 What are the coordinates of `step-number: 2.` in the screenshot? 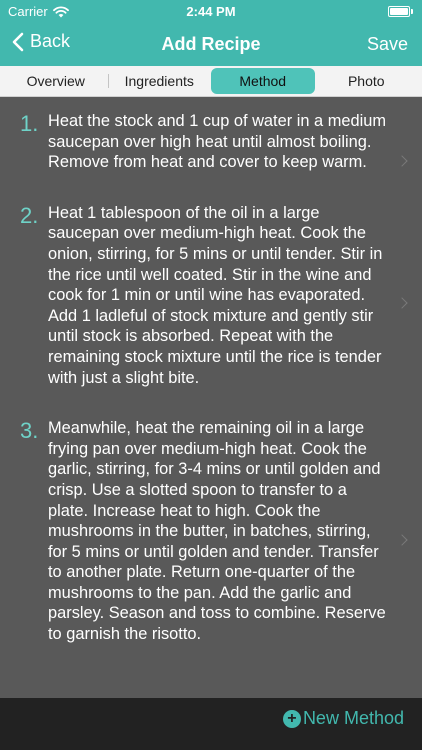 It's located at (29, 215).